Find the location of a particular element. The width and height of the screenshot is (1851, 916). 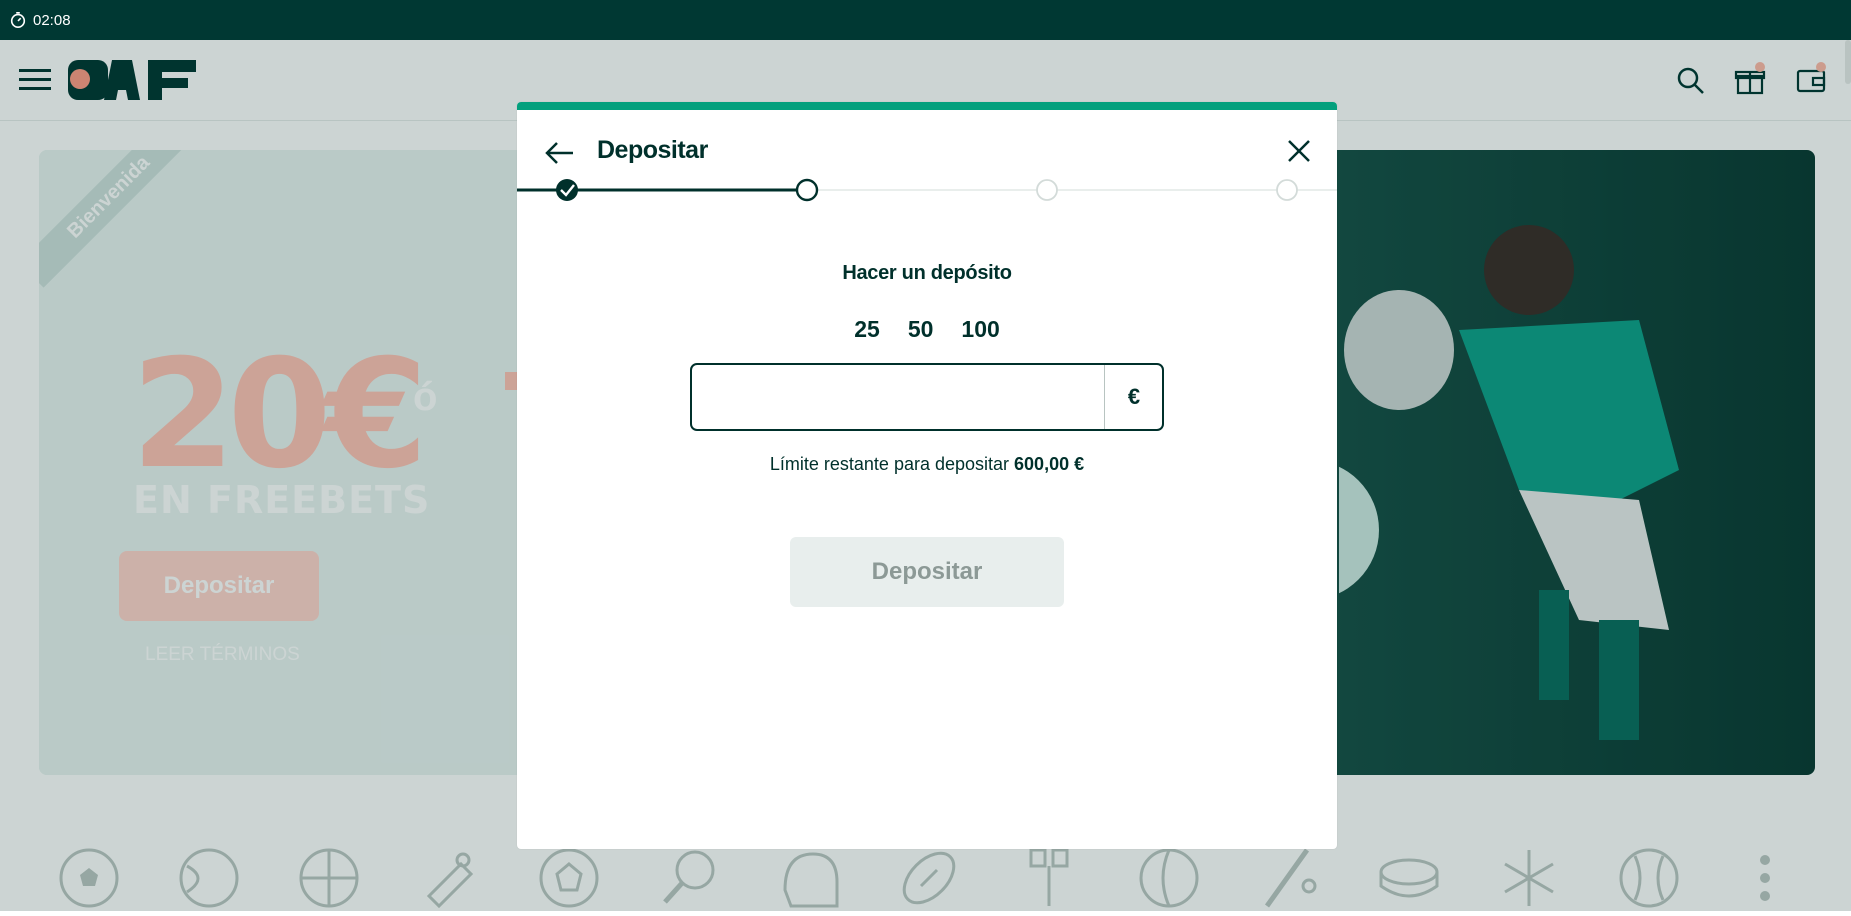

status-bar: 02:08 is located at coordinates (925, 20).